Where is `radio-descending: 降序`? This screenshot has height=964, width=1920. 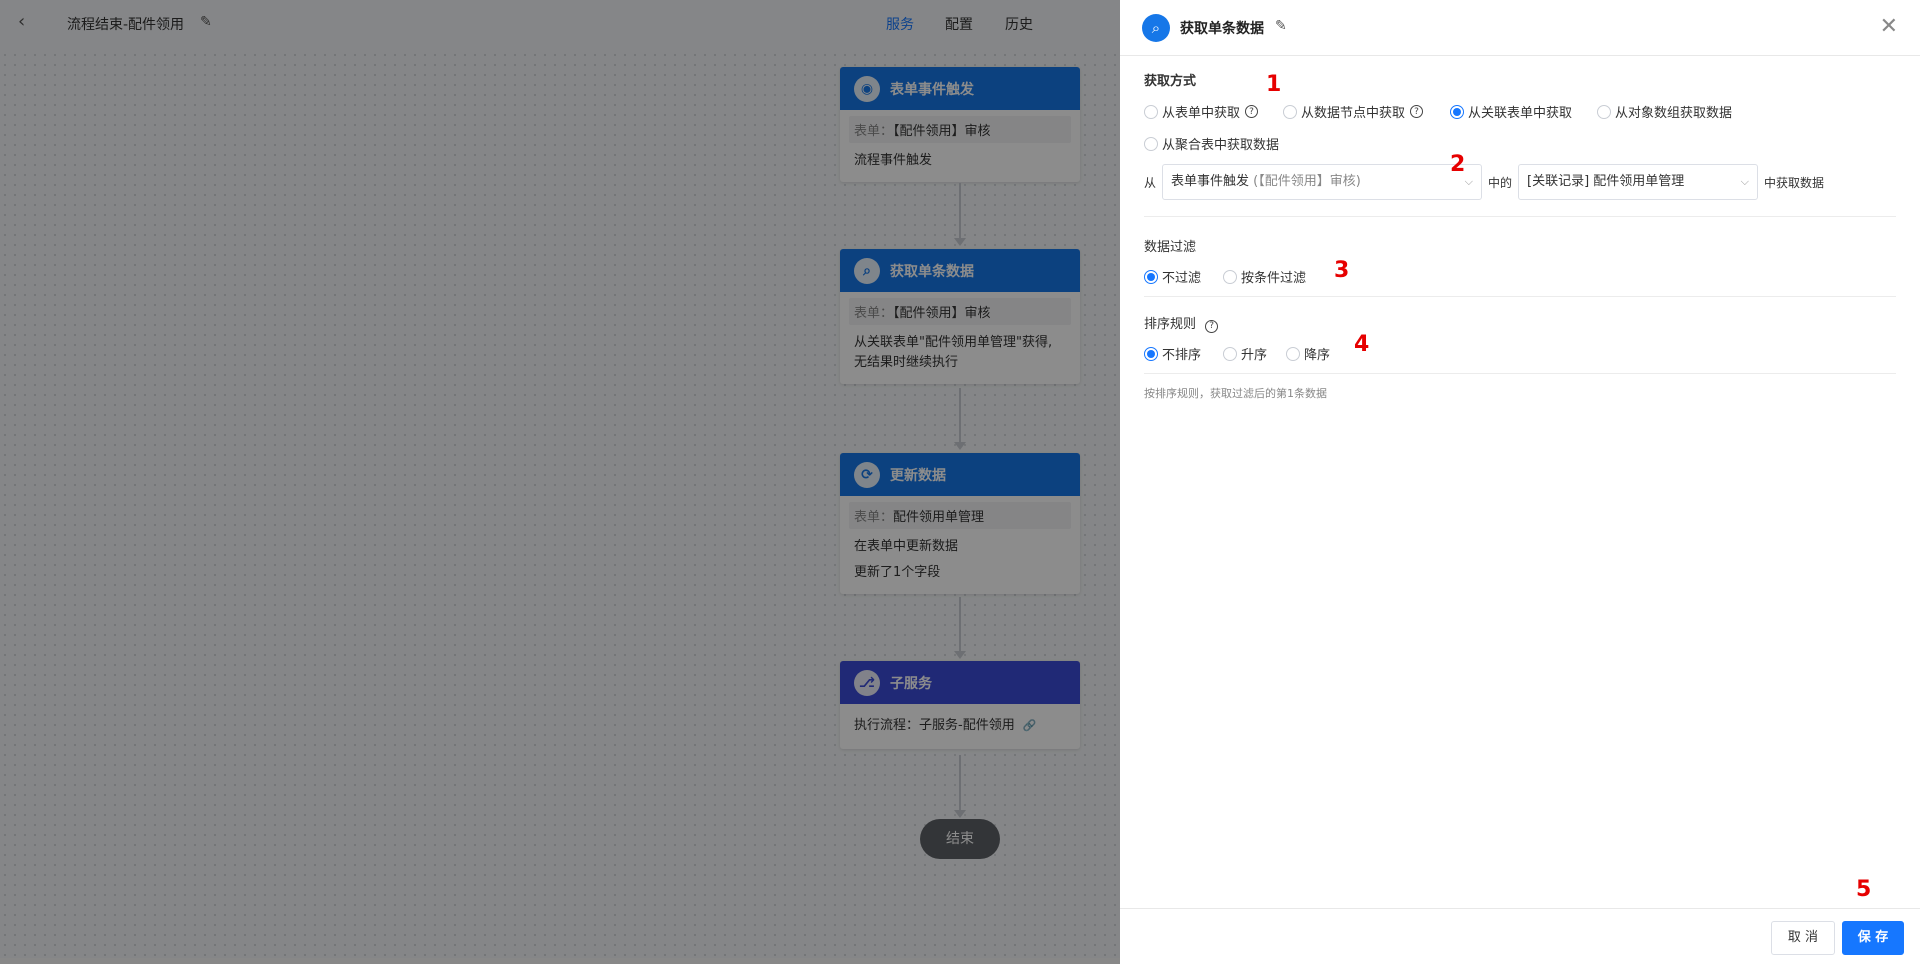
radio-descending: 降序 is located at coordinates (1308, 353).